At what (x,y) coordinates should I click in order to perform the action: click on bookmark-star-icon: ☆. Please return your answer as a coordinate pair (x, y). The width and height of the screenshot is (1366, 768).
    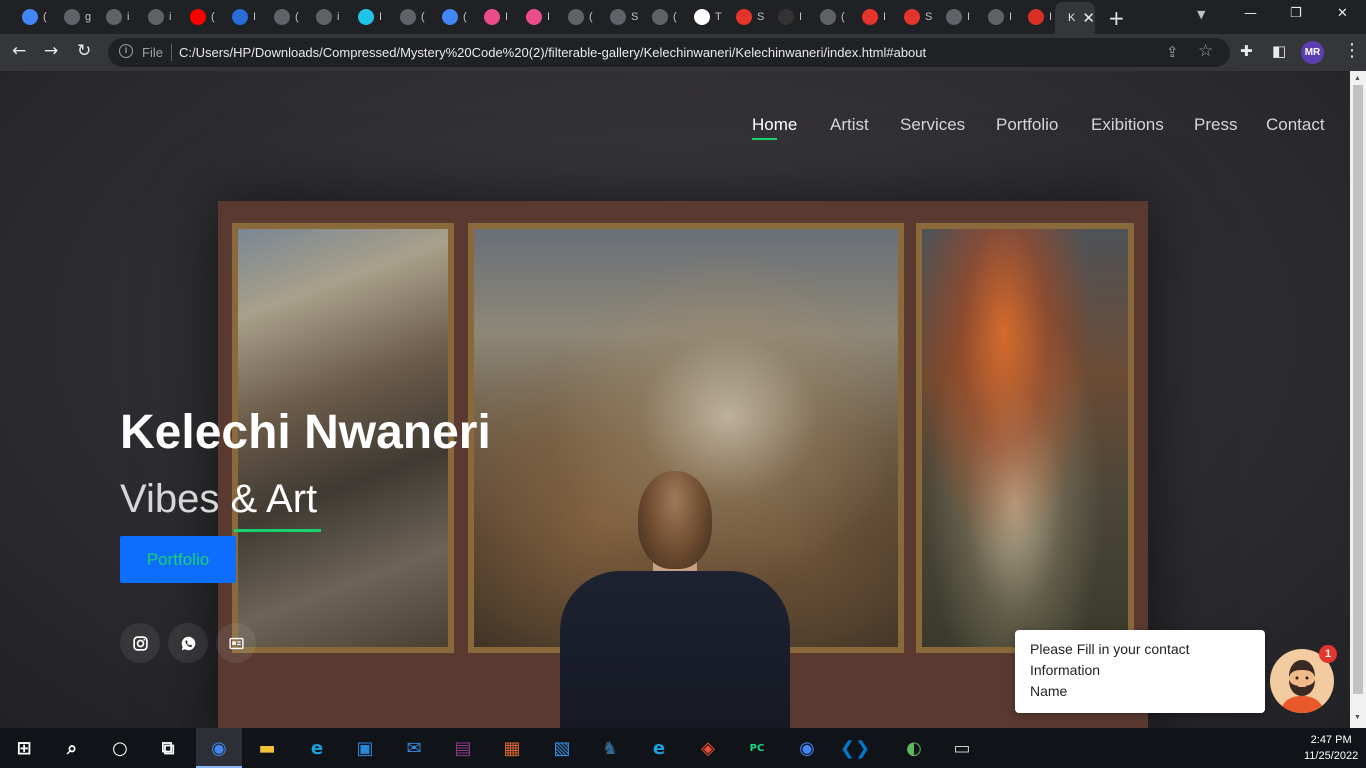
    Looking at the image, I should click on (1205, 51).